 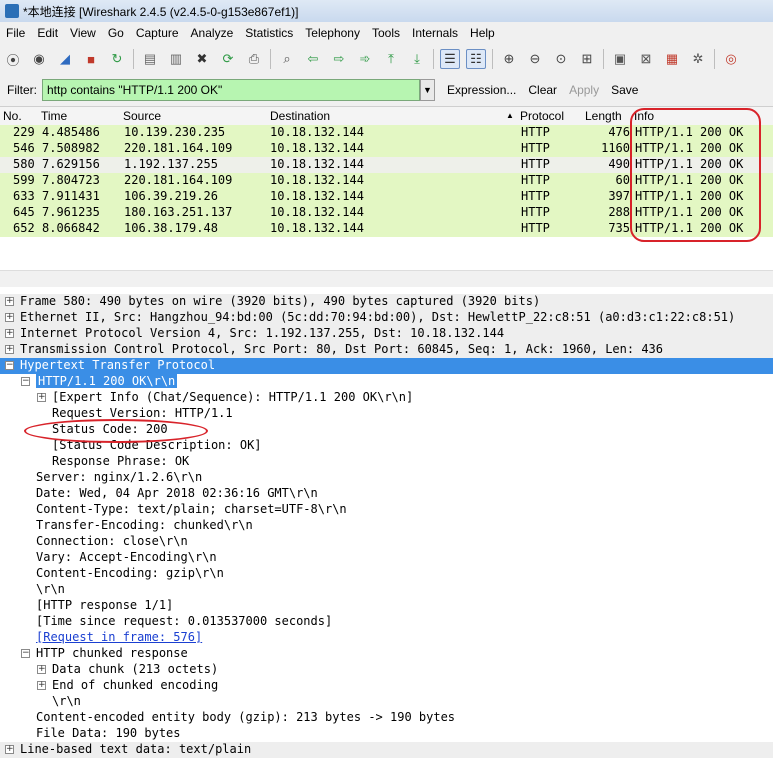 I want to click on packet-protocol: HTTP, so click(x=535, y=228).